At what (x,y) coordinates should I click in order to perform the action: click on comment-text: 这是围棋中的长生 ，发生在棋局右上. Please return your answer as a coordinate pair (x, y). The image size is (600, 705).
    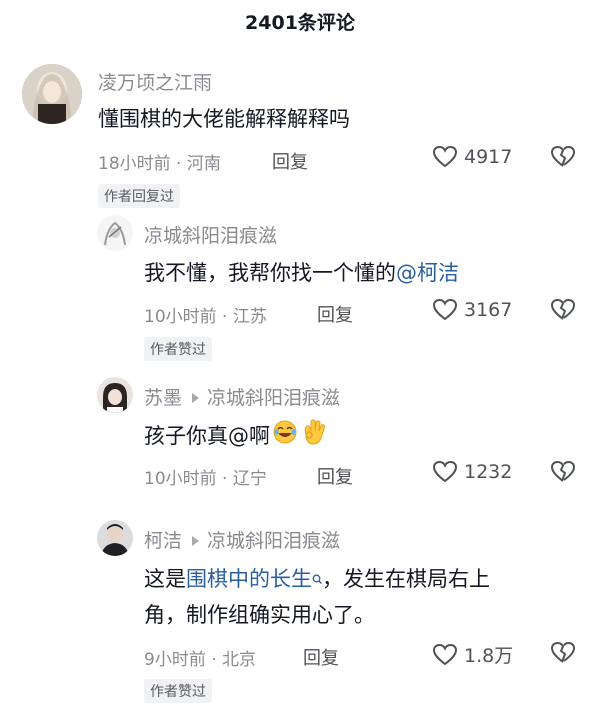
    Looking at the image, I should click on (317, 579).